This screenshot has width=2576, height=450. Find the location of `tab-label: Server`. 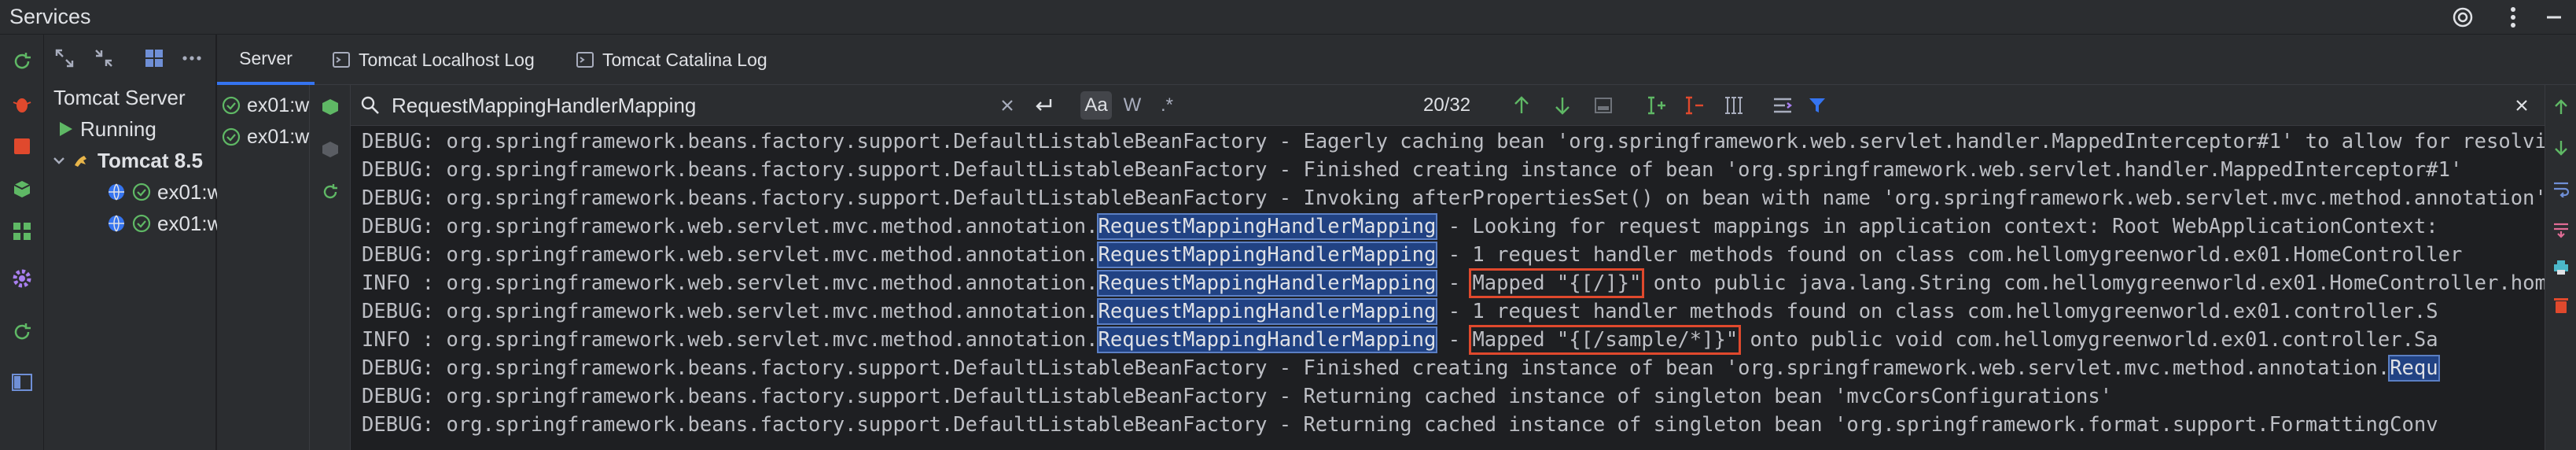

tab-label: Server is located at coordinates (266, 57).